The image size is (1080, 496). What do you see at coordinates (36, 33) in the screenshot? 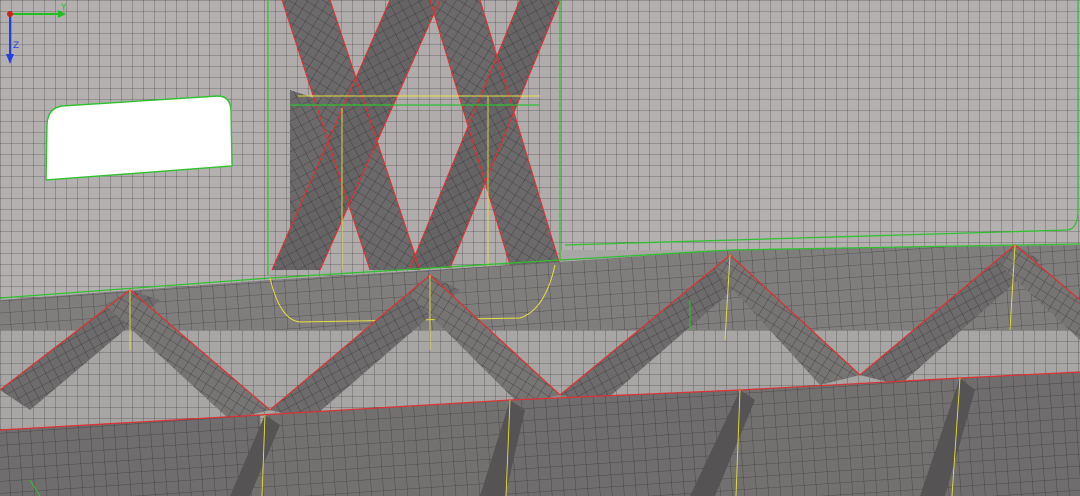
I see `axis-triad: Y Z` at bounding box center [36, 33].